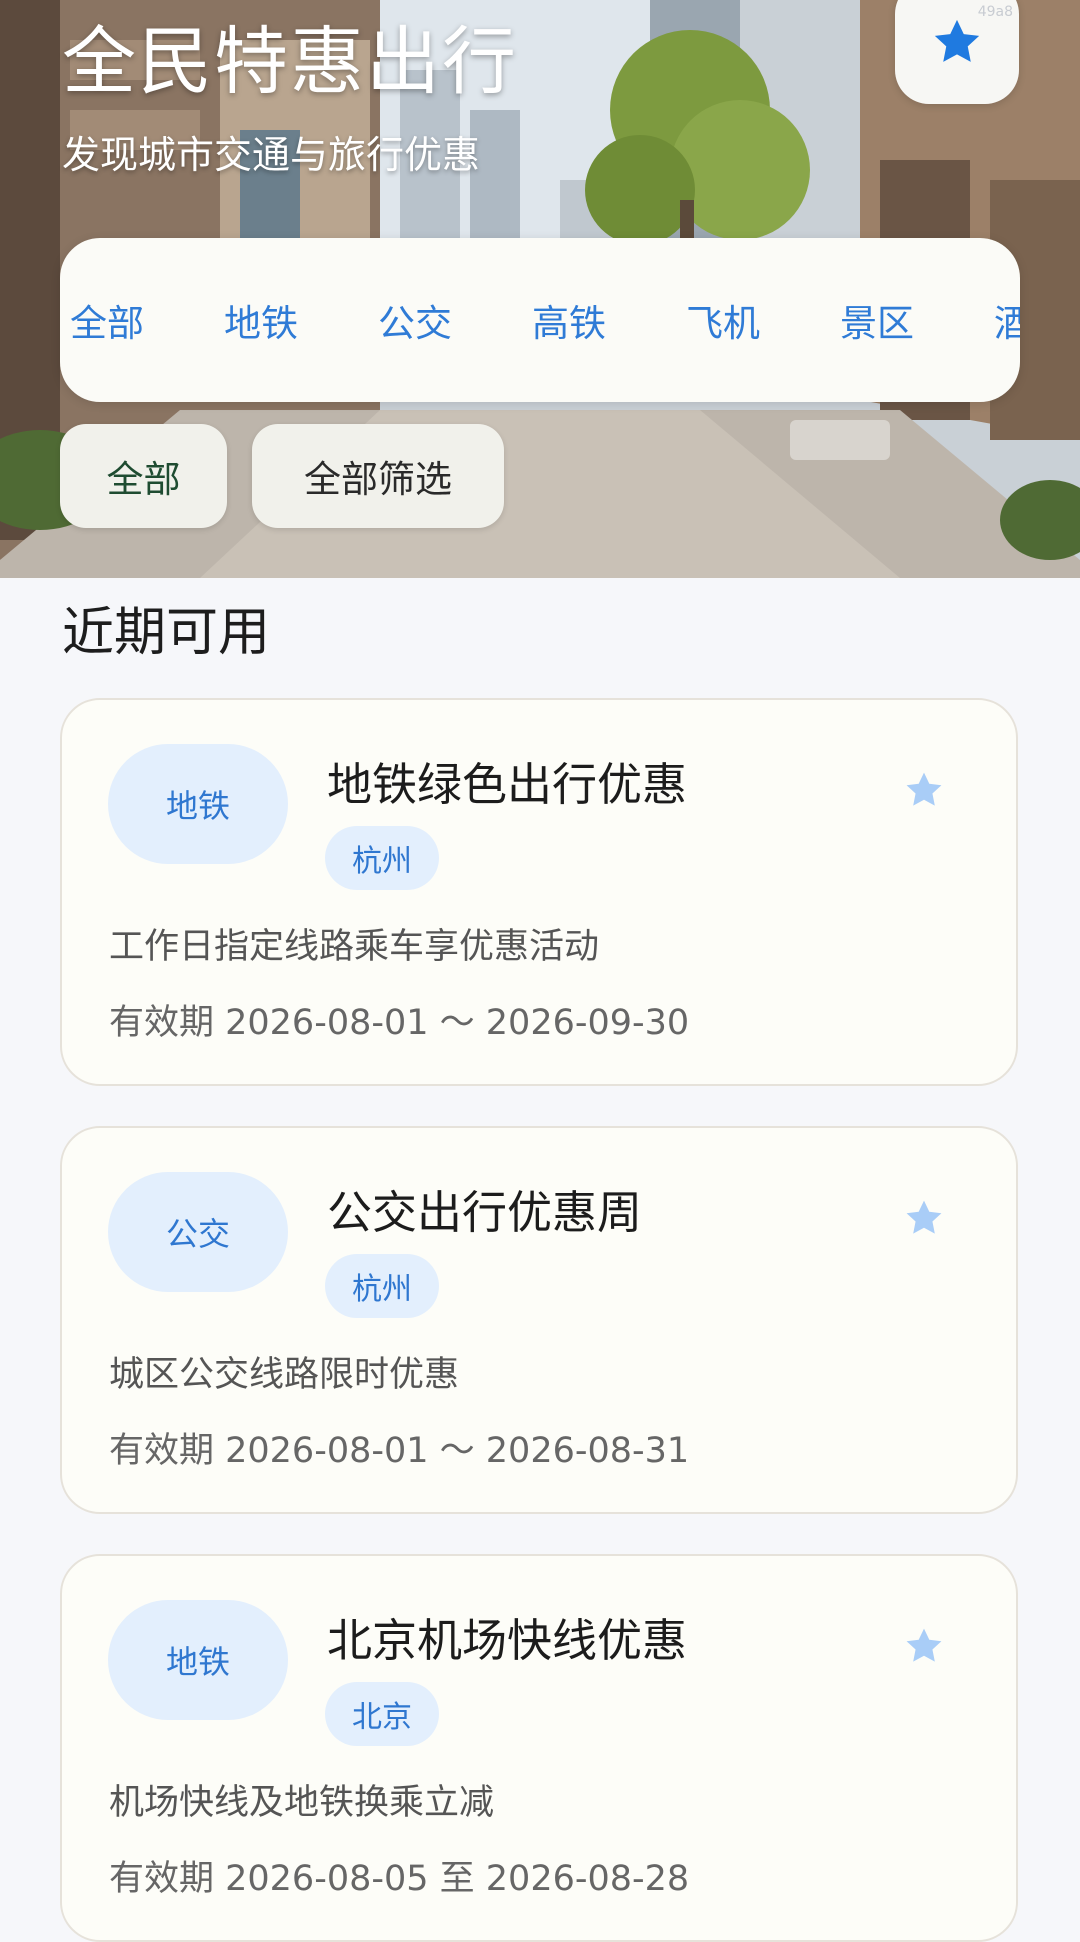 The height and width of the screenshot is (1942, 1080). Describe the element at coordinates (995, 12) in the screenshot. I see `favorites-tag: 49a8` at that location.